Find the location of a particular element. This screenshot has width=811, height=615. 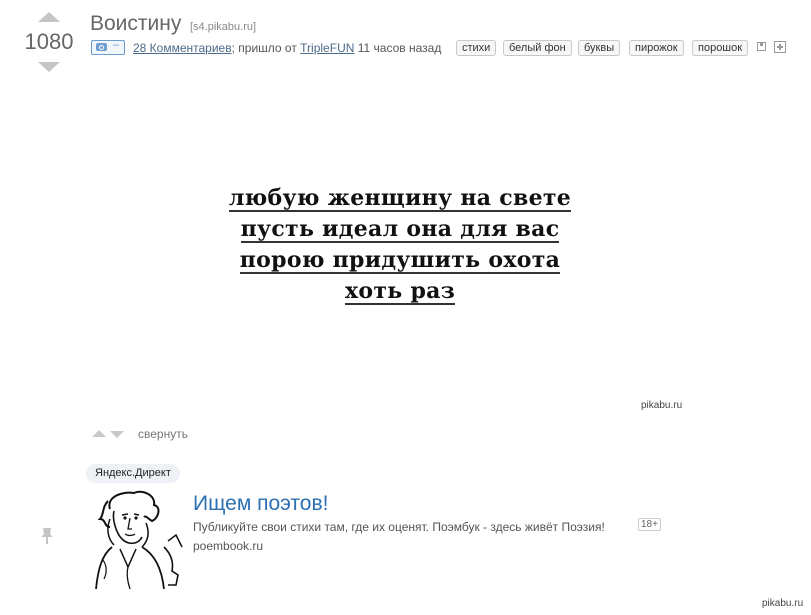

footer-watermark: pikabu.ru is located at coordinates (783, 603).